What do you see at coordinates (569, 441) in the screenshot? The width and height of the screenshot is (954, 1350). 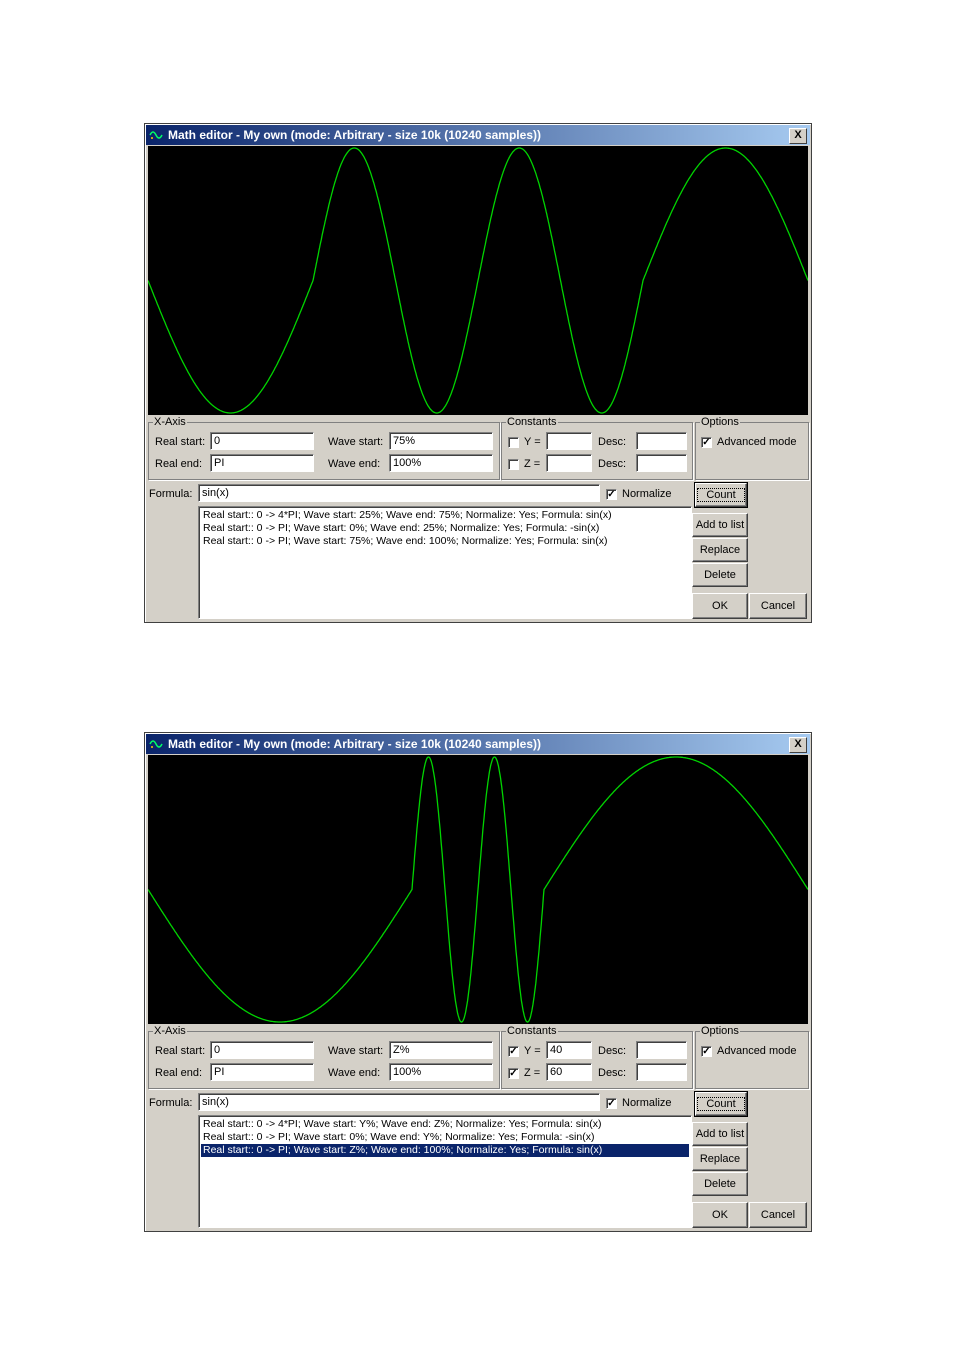 I see `y-constant-input` at bounding box center [569, 441].